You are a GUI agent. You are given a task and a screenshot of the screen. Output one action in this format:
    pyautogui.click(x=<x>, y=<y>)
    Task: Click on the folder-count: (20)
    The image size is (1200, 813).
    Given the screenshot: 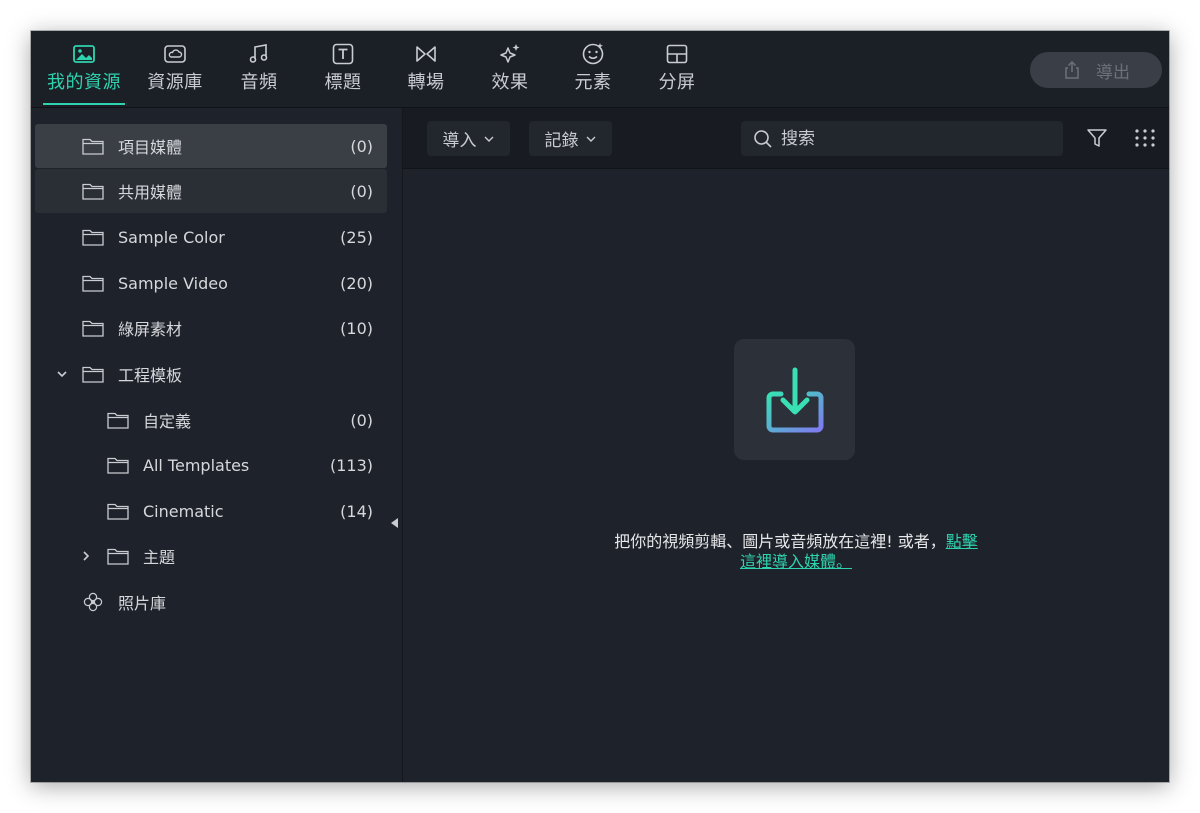 What is the action you would take?
    pyautogui.click(x=356, y=283)
    